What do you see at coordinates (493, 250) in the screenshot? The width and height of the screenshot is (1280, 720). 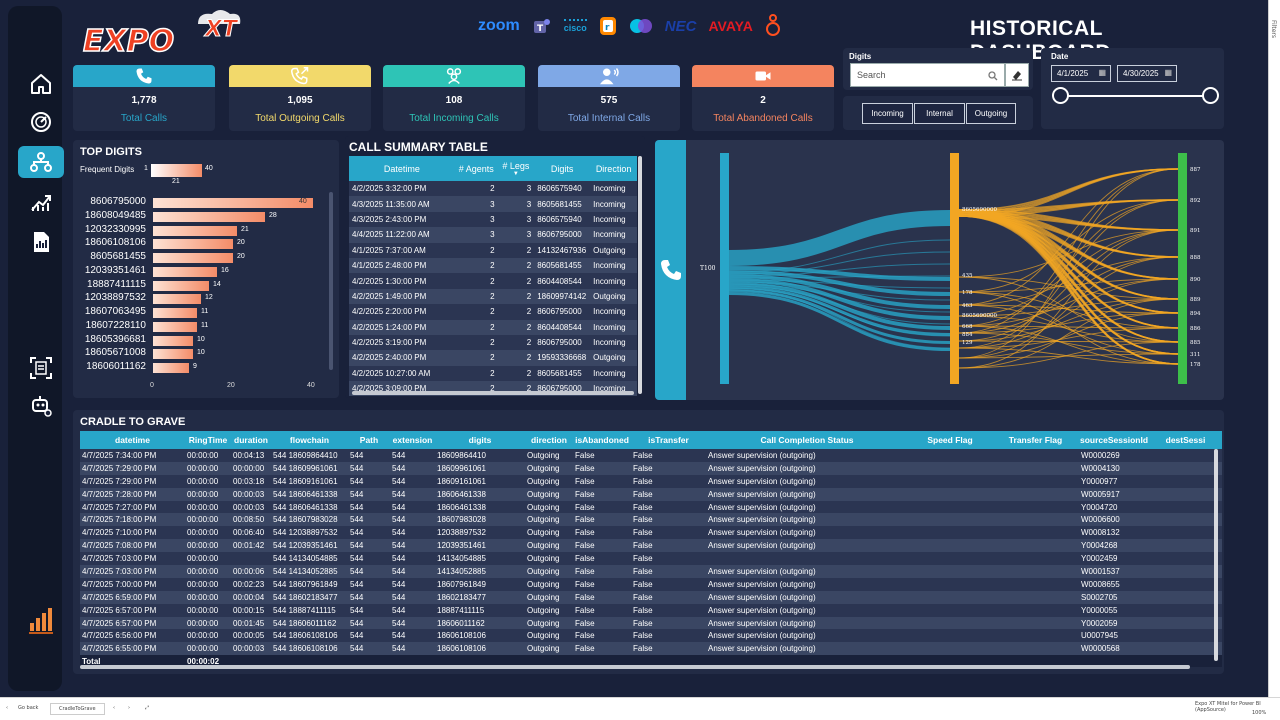 I see `table-row: 4/1/2025 7:37:00 AM 2 2 14132467936 Outgoing` at bounding box center [493, 250].